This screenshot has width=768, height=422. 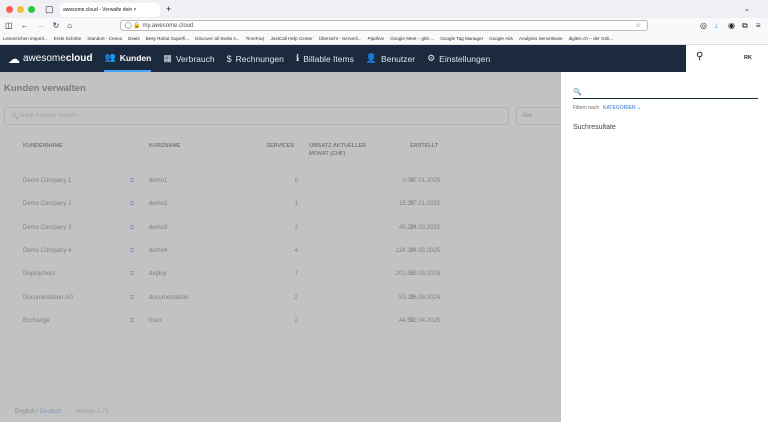 I want to click on category-dropdown: KATEGORIEN ⌄, so click(x=622, y=108).